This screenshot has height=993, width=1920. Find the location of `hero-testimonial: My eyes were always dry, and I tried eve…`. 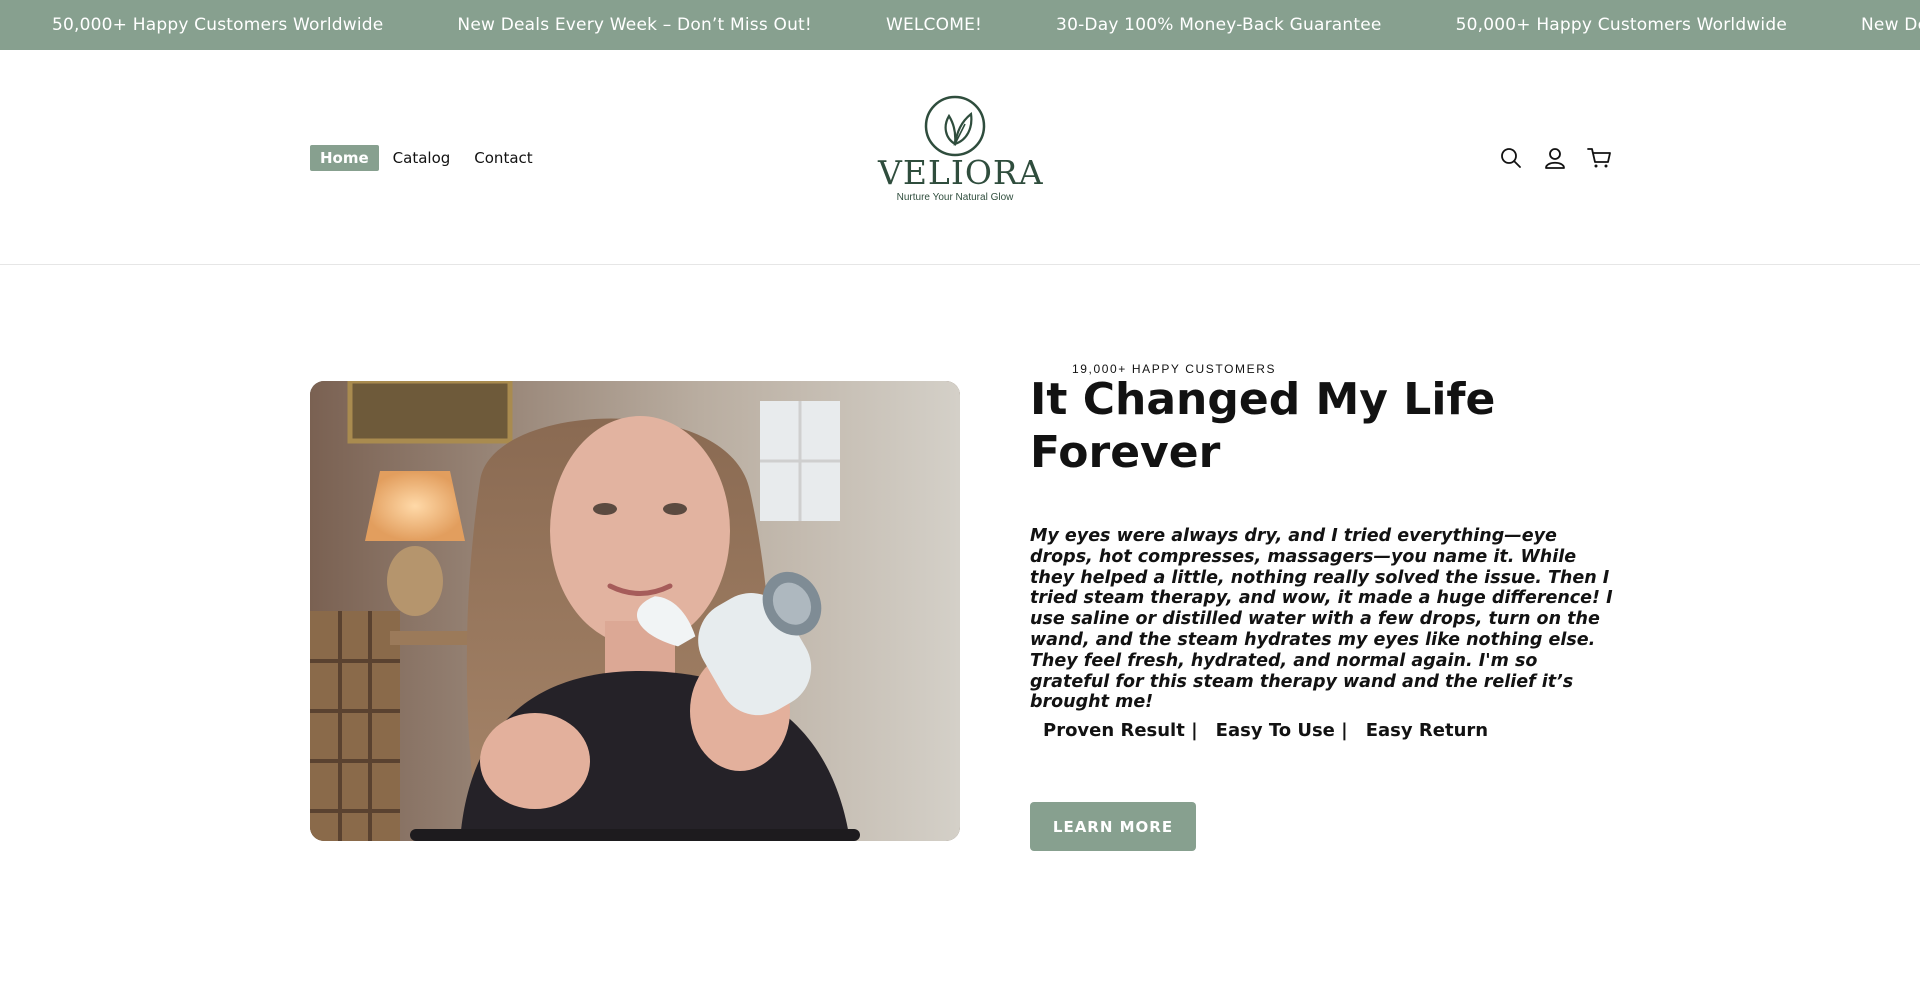

hero-testimonial: My eyes were always dry, and I tried eve… is located at coordinates (1321, 619).